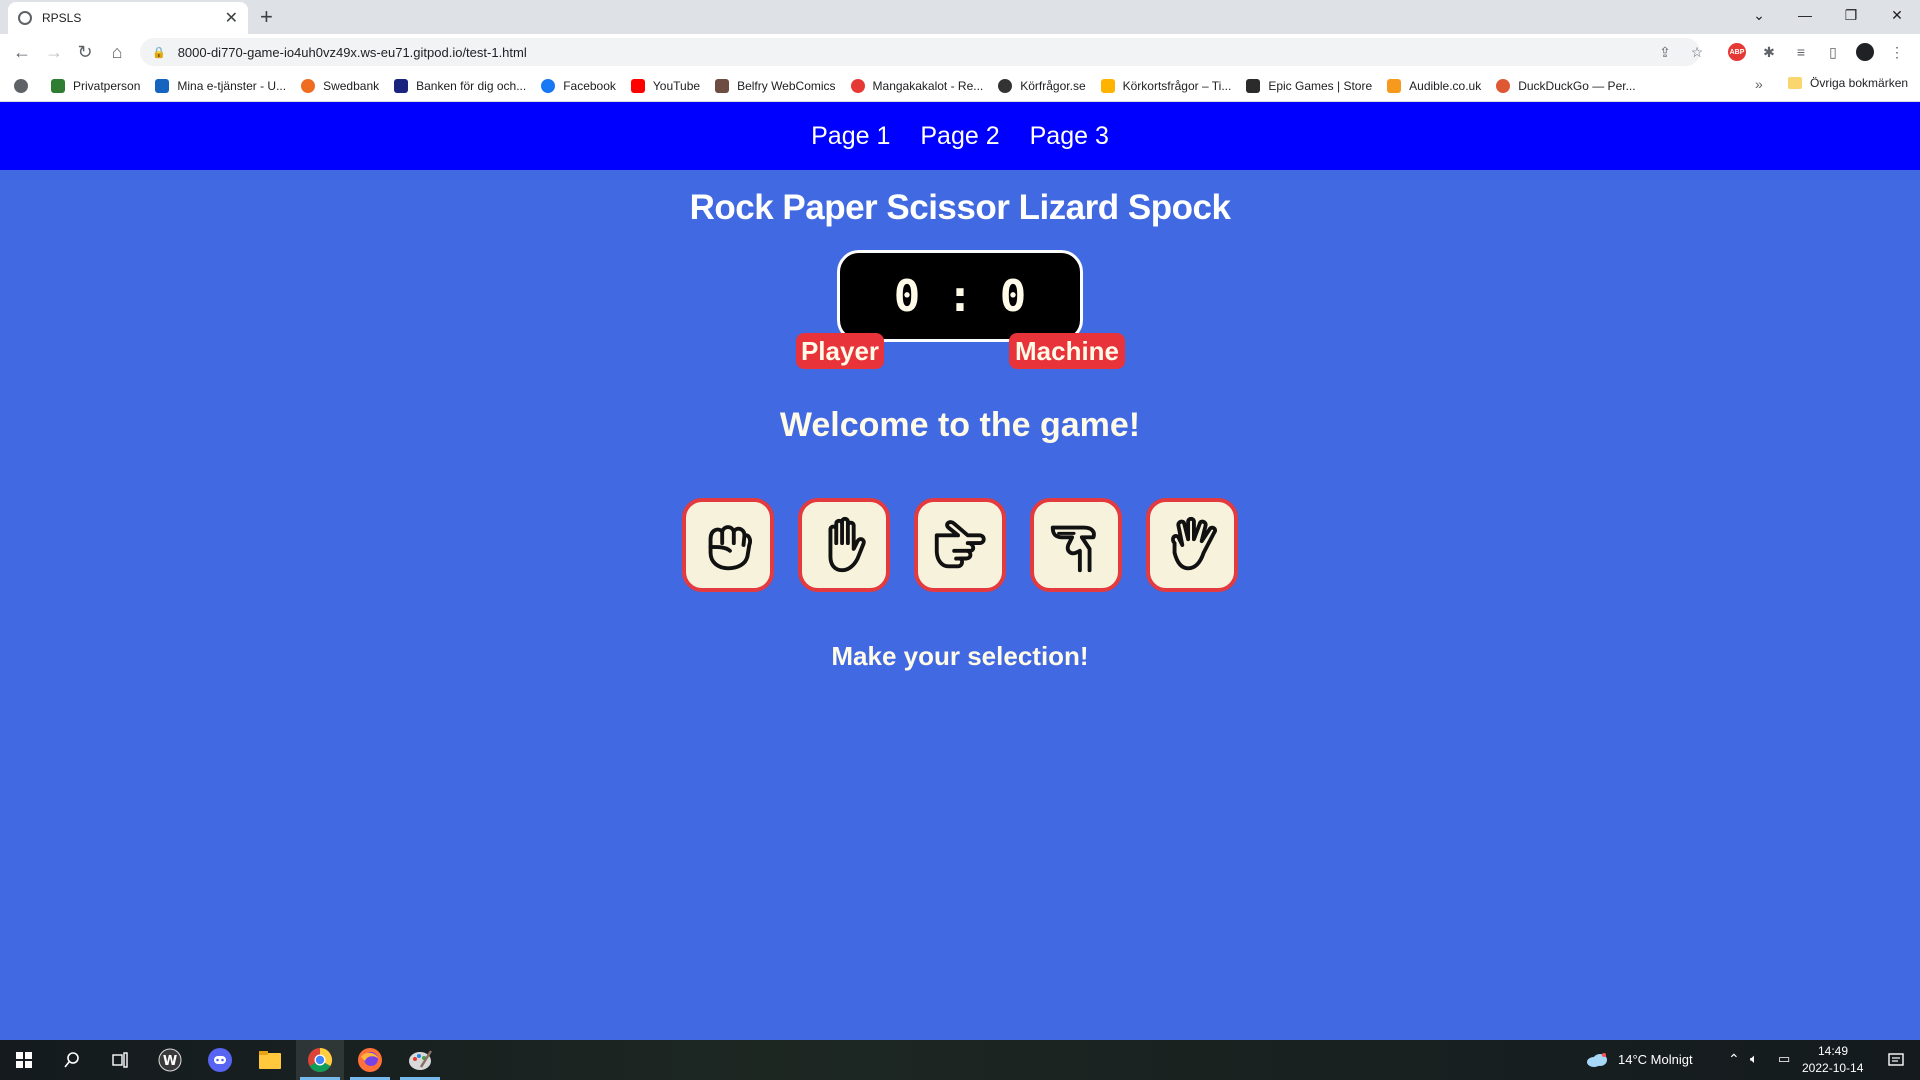  What do you see at coordinates (578, 85) in the screenshot?
I see `bookmark-item: Facebook` at bounding box center [578, 85].